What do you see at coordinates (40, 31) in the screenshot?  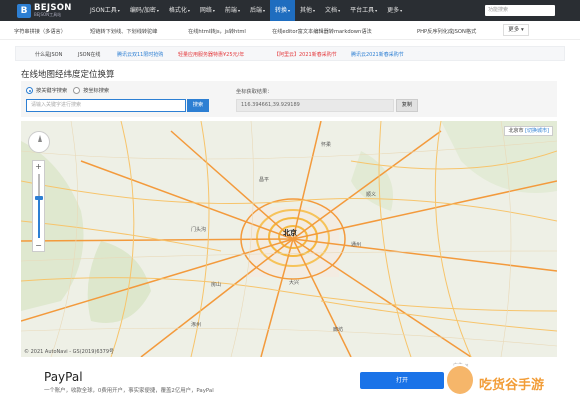 I see `tool-link: 字符串拼接（多语言）` at bounding box center [40, 31].